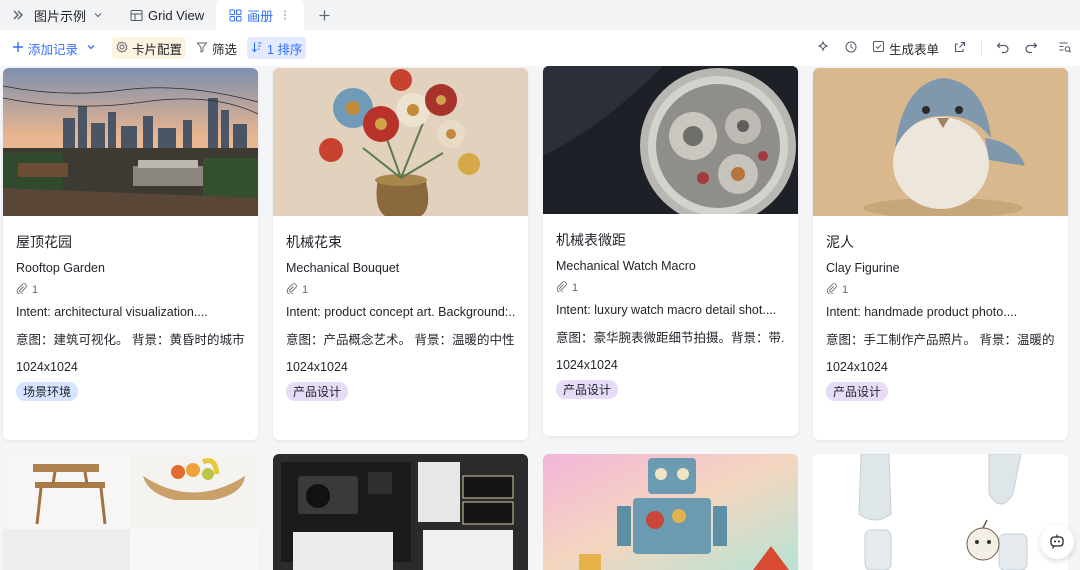 This screenshot has width=1080, height=570. I want to click on gallery-view-icon, so click(235, 15).